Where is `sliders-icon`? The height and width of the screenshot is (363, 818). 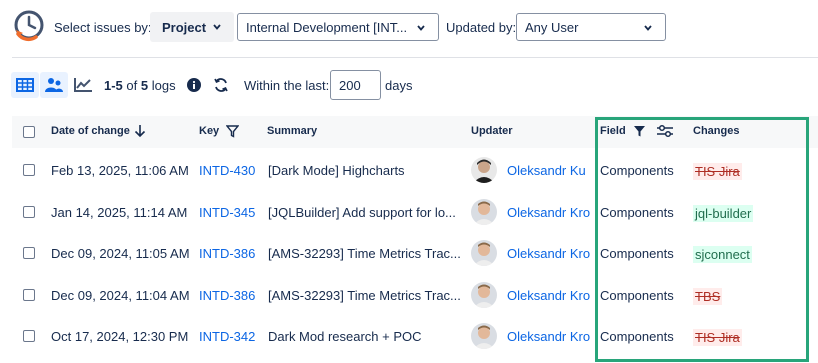
sliders-icon is located at coordinates (665, 133).